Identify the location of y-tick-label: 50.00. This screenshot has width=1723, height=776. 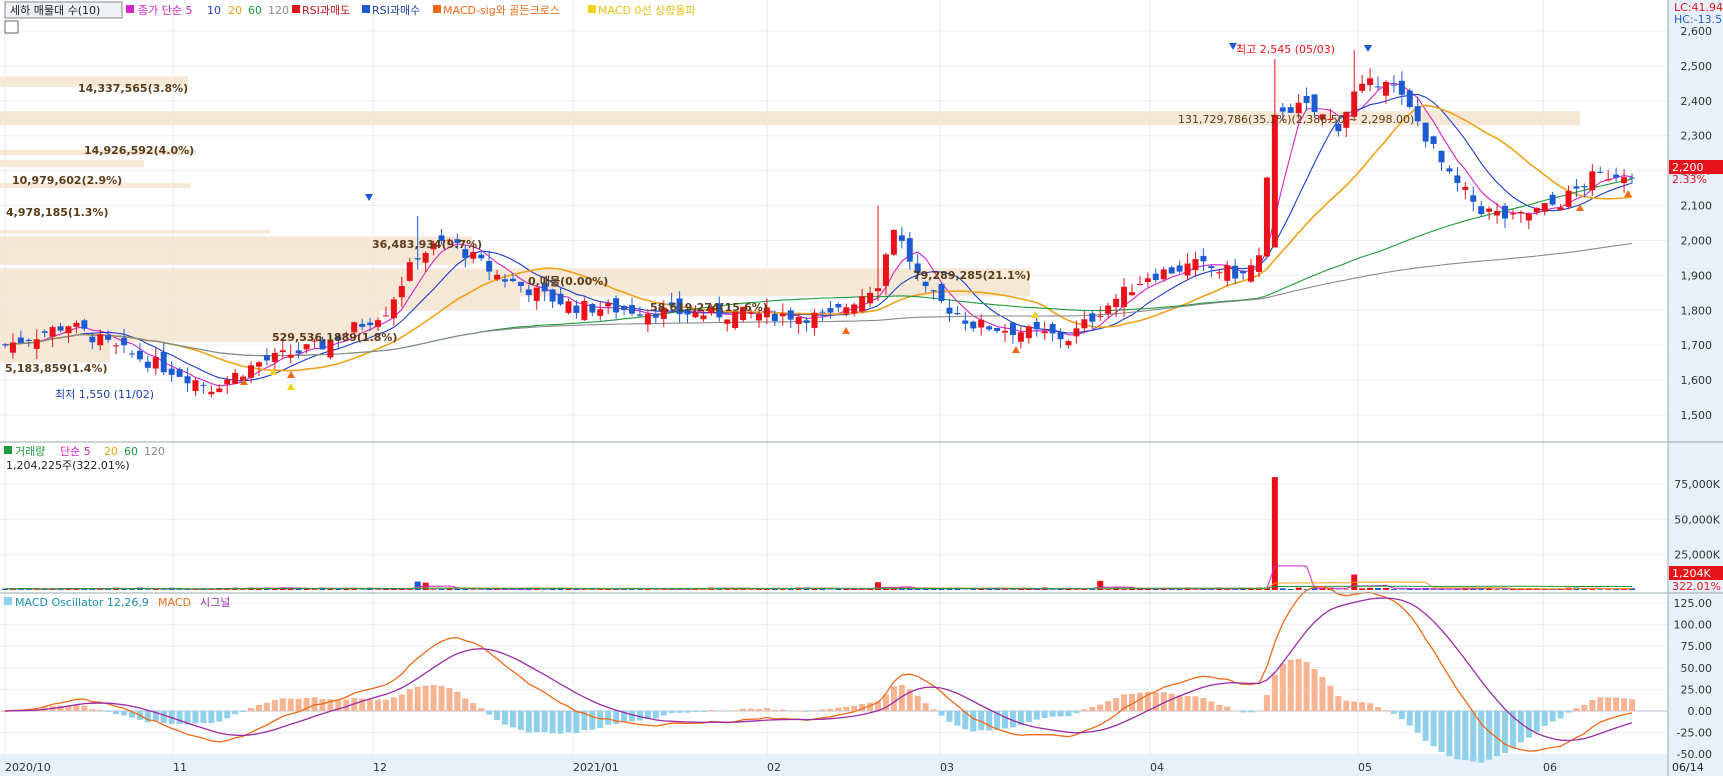
(1697, 668).